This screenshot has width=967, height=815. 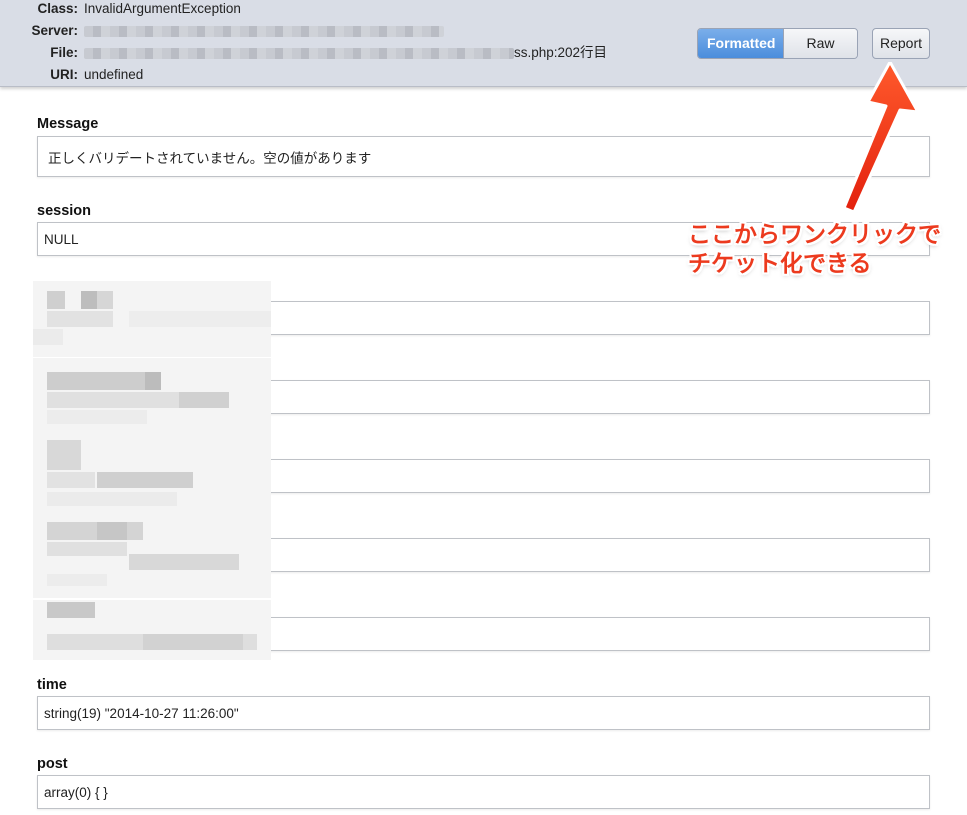 I want to click on annotation-line-1: ここからワンクリックで, so click(x=814, y=235).